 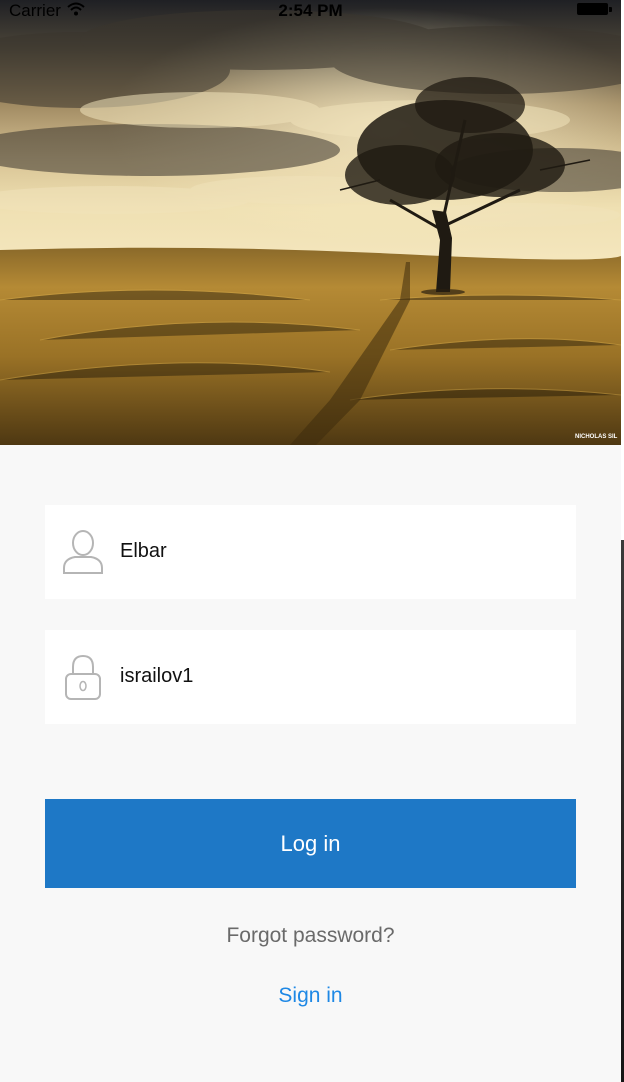 I want to click on photo-credit-watermark: NICHOLAS SIL, so click(x=596, y=437).